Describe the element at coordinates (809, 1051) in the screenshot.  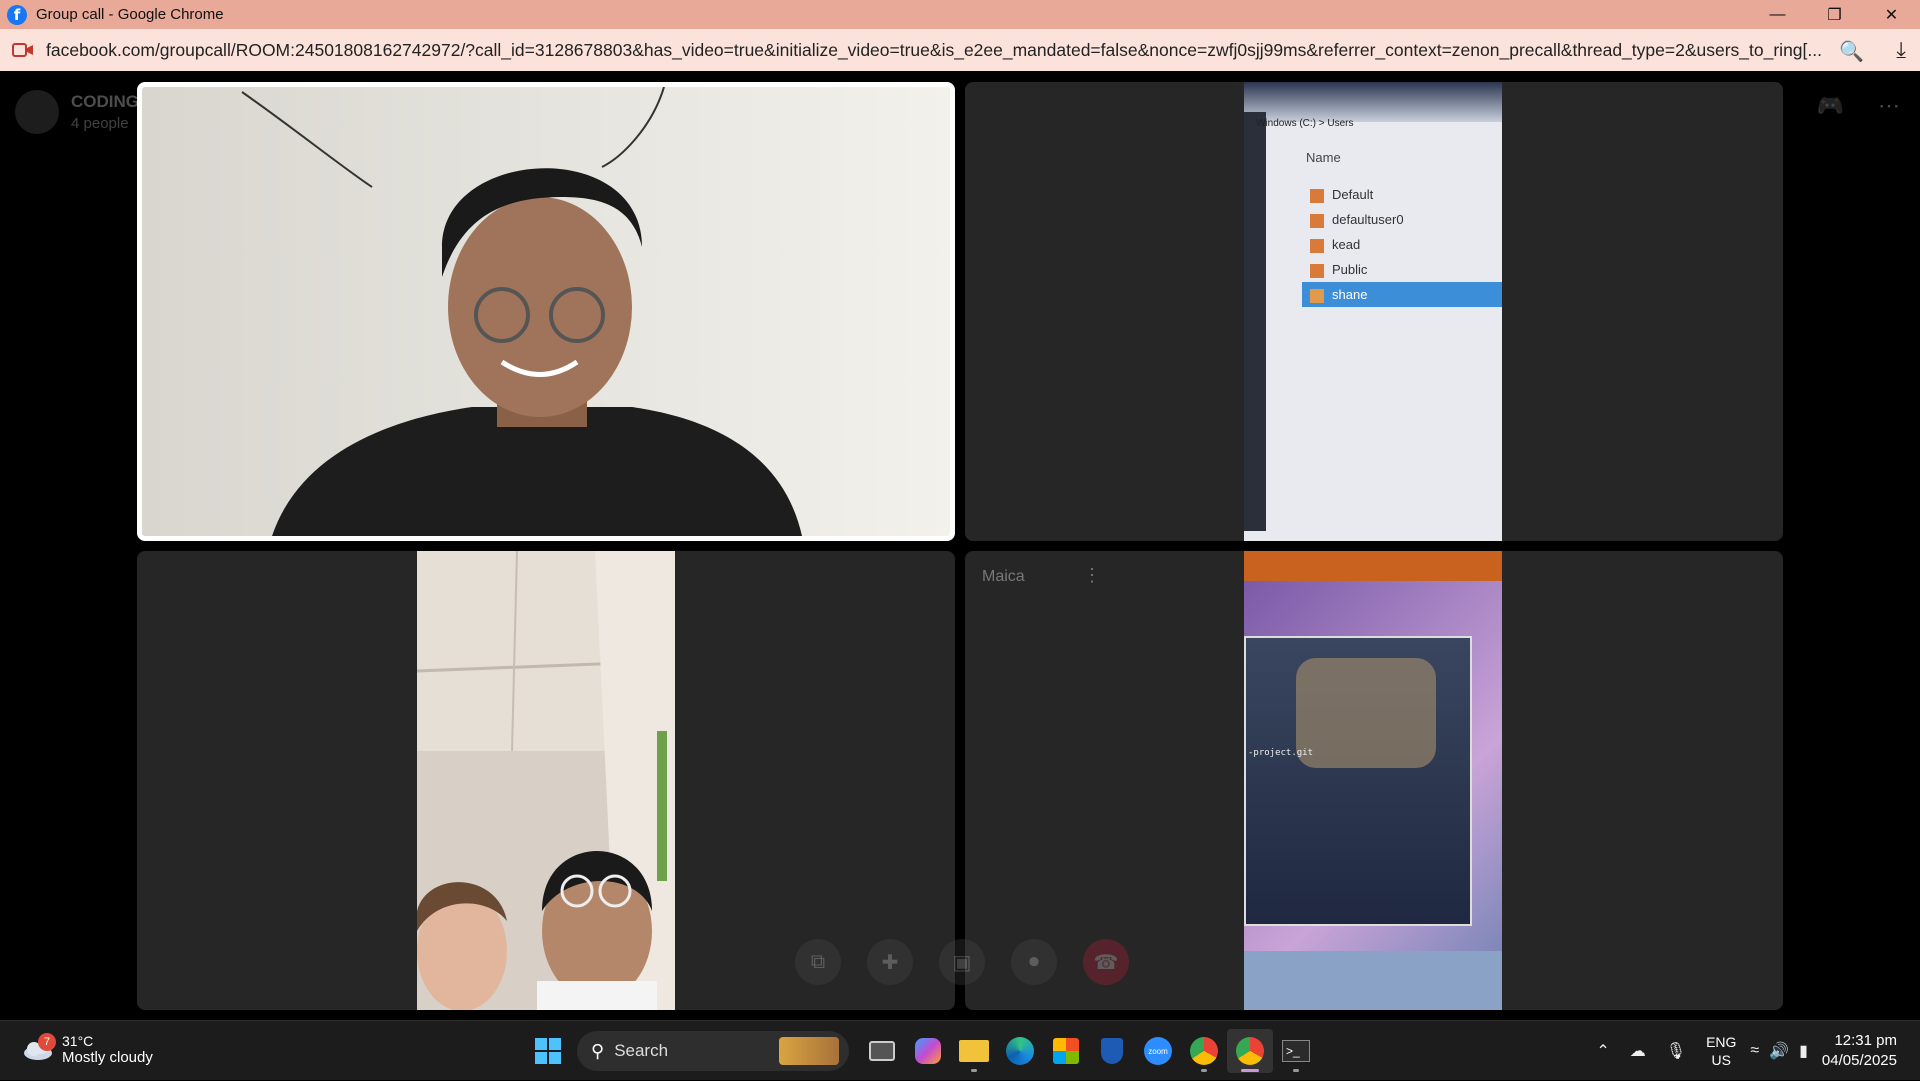
I see `search-highlight-image` at that location.